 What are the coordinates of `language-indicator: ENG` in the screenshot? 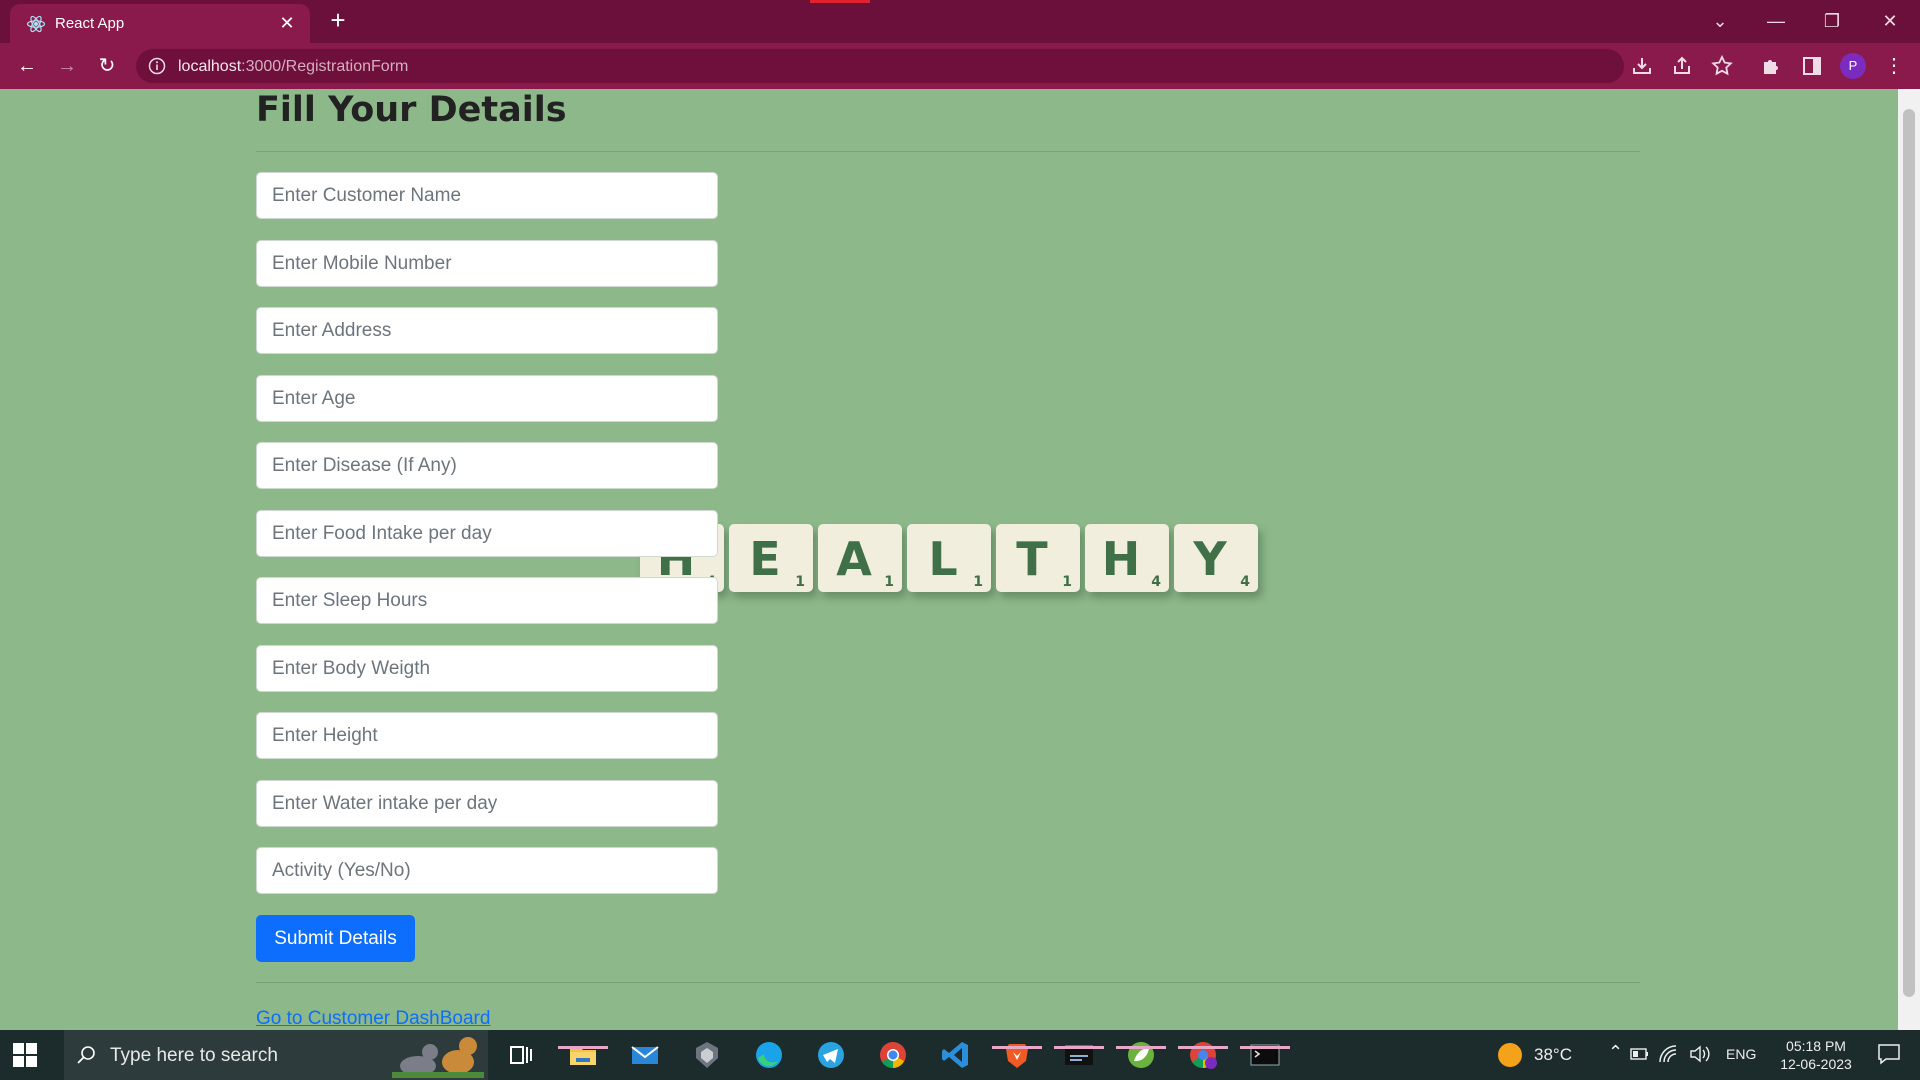 It's located at (1741, 1054).